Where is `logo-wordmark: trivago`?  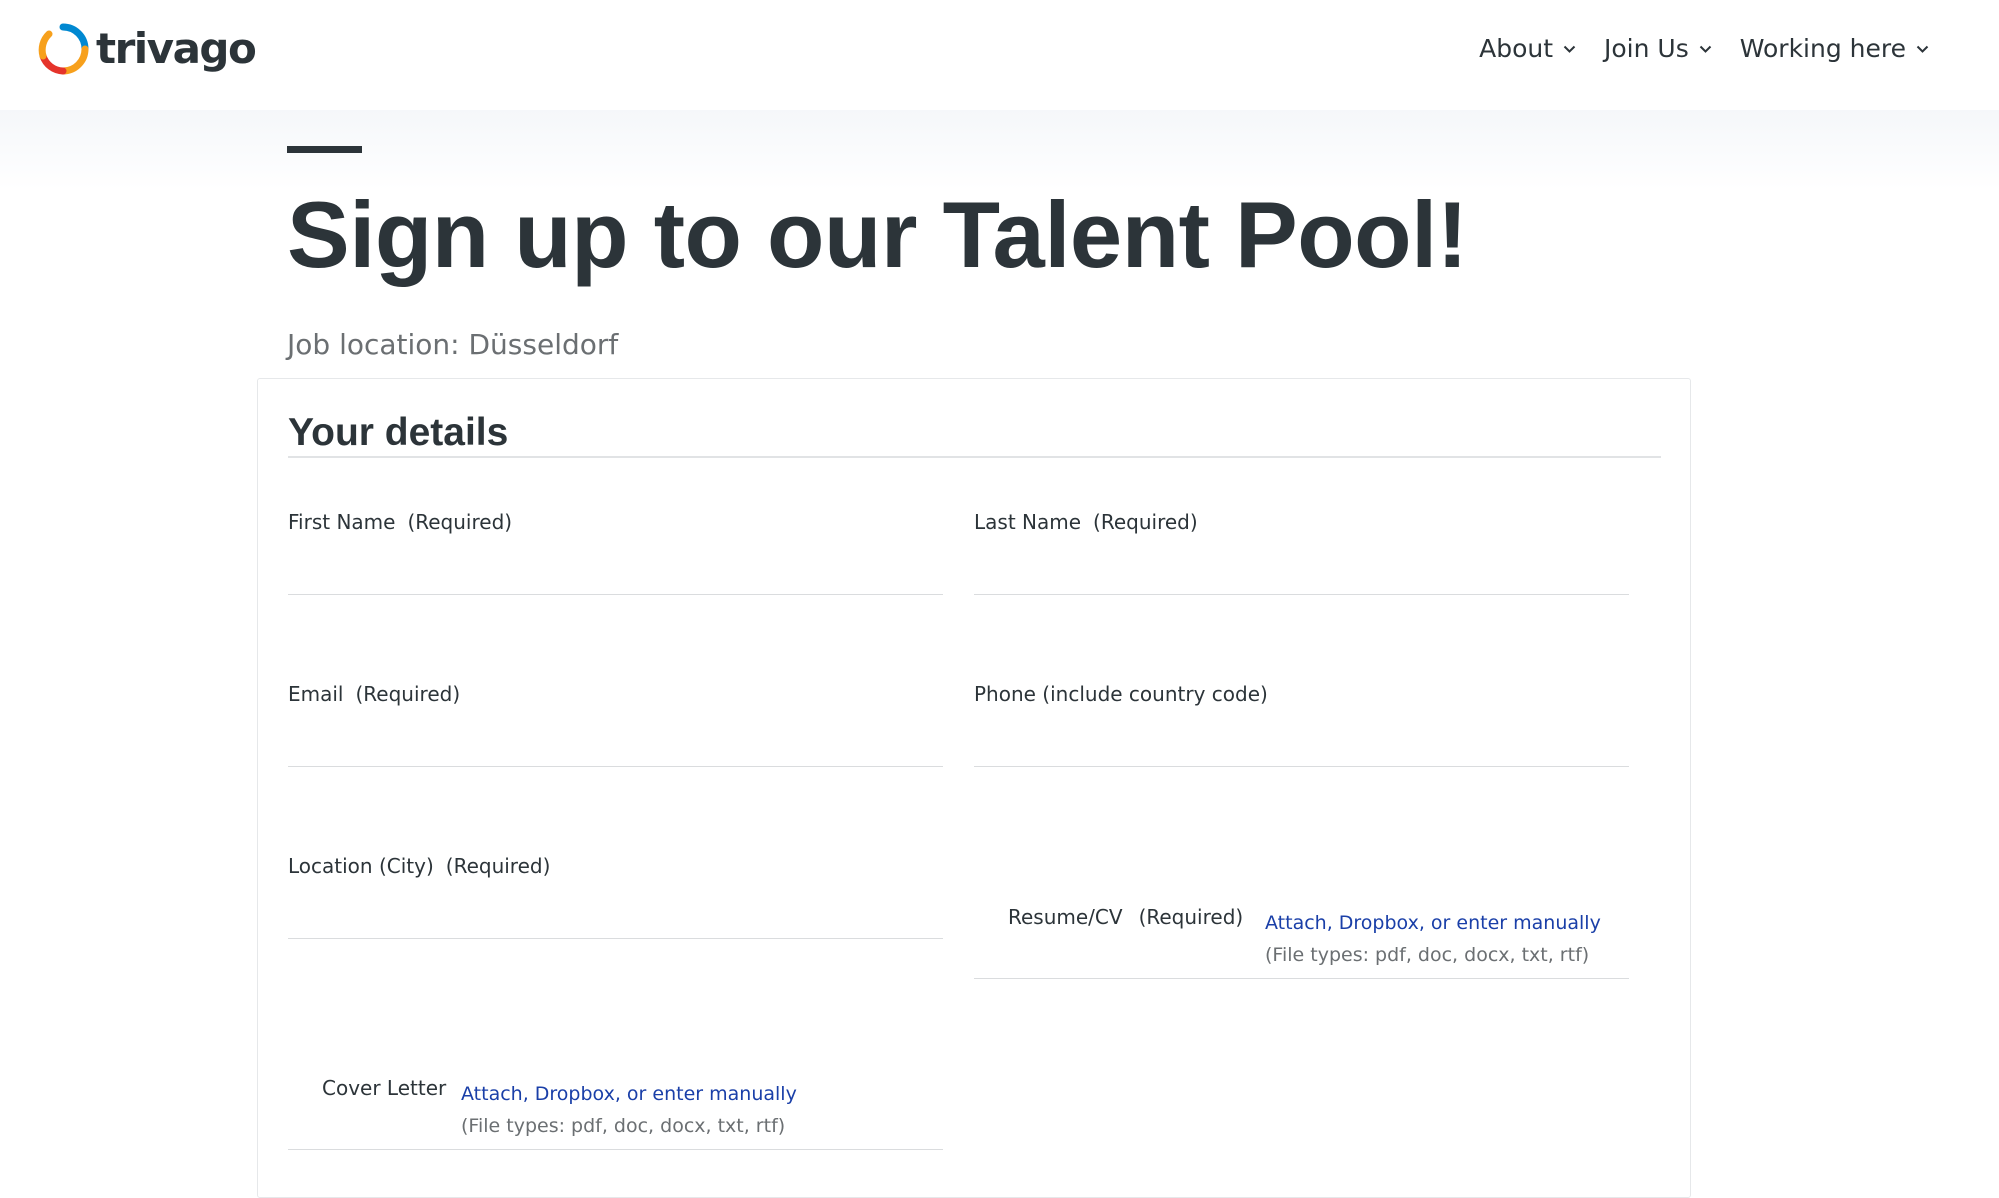 logo-wordmark: trivago is located at coordinates (176, 48).